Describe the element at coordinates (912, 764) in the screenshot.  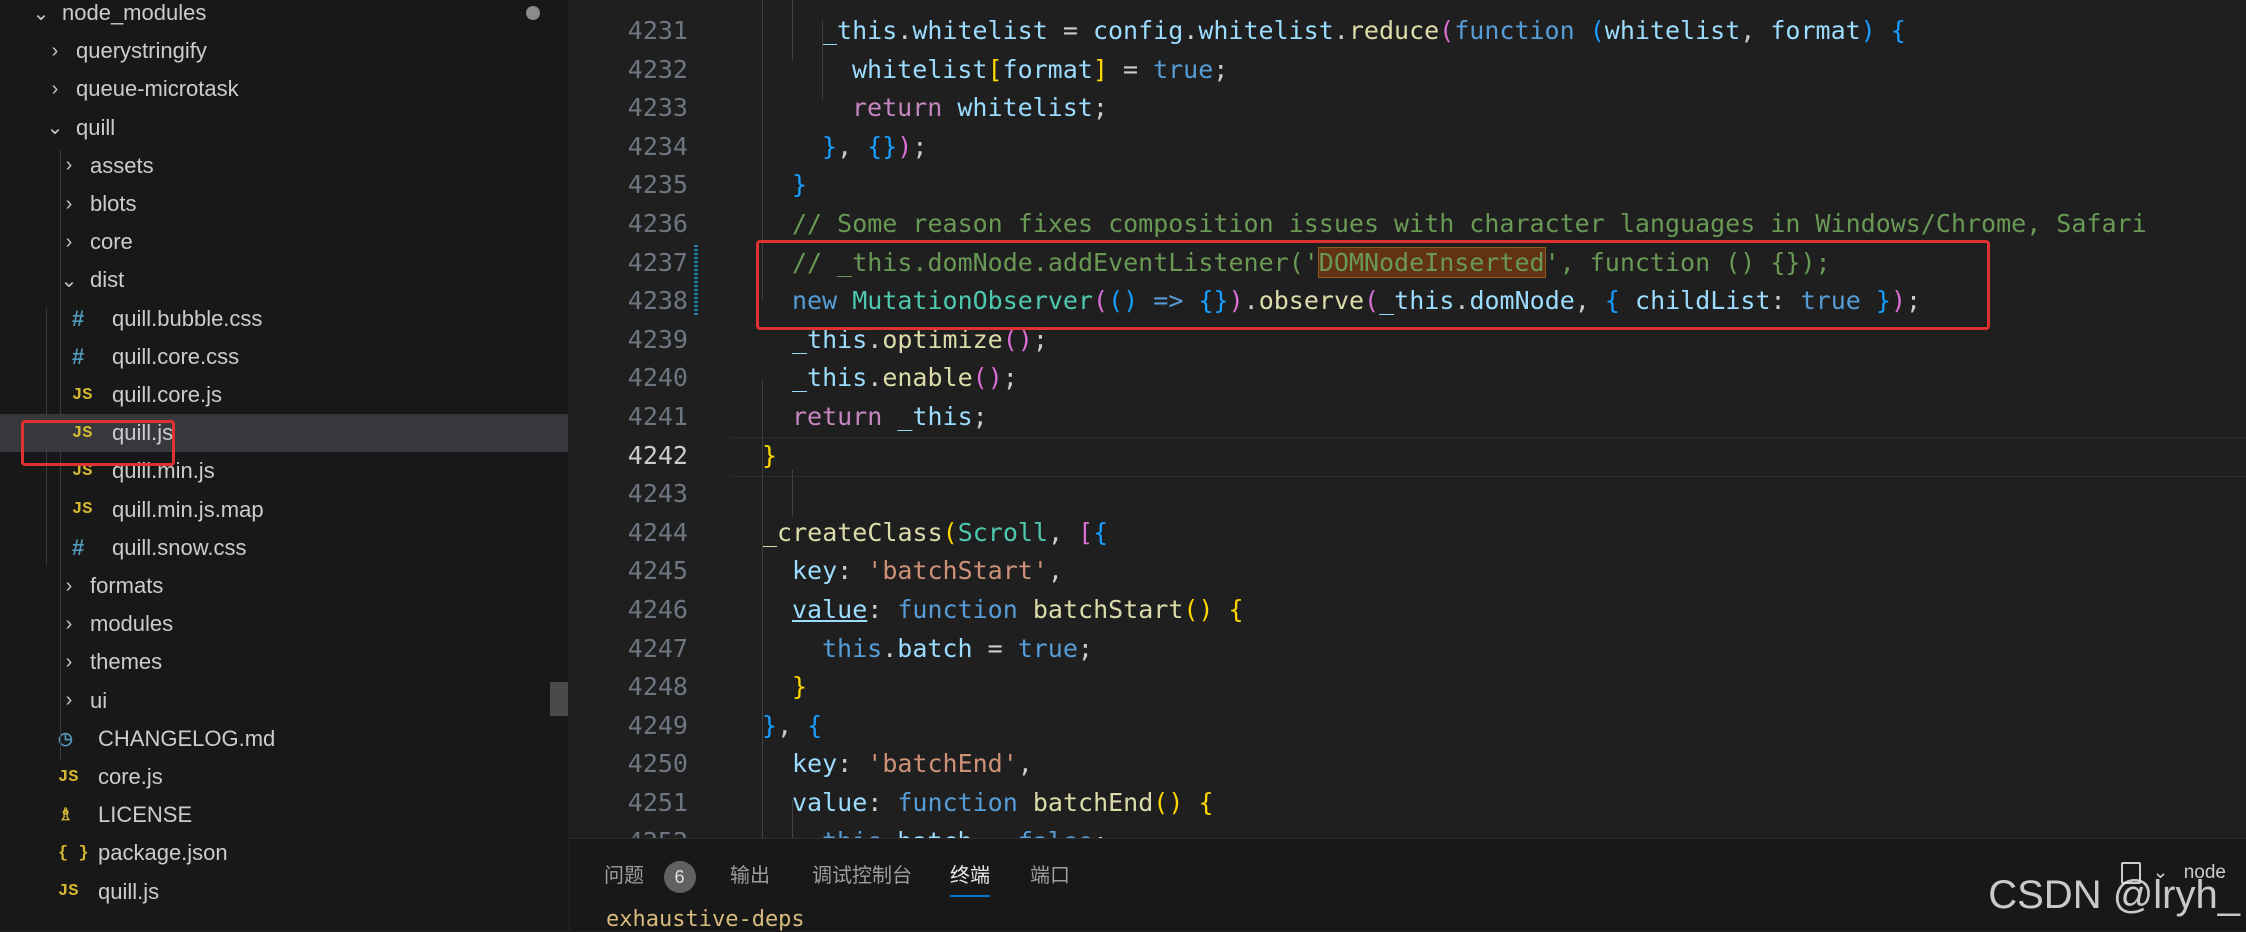
I see `code-text: key: 'batchEnd',` at that location.